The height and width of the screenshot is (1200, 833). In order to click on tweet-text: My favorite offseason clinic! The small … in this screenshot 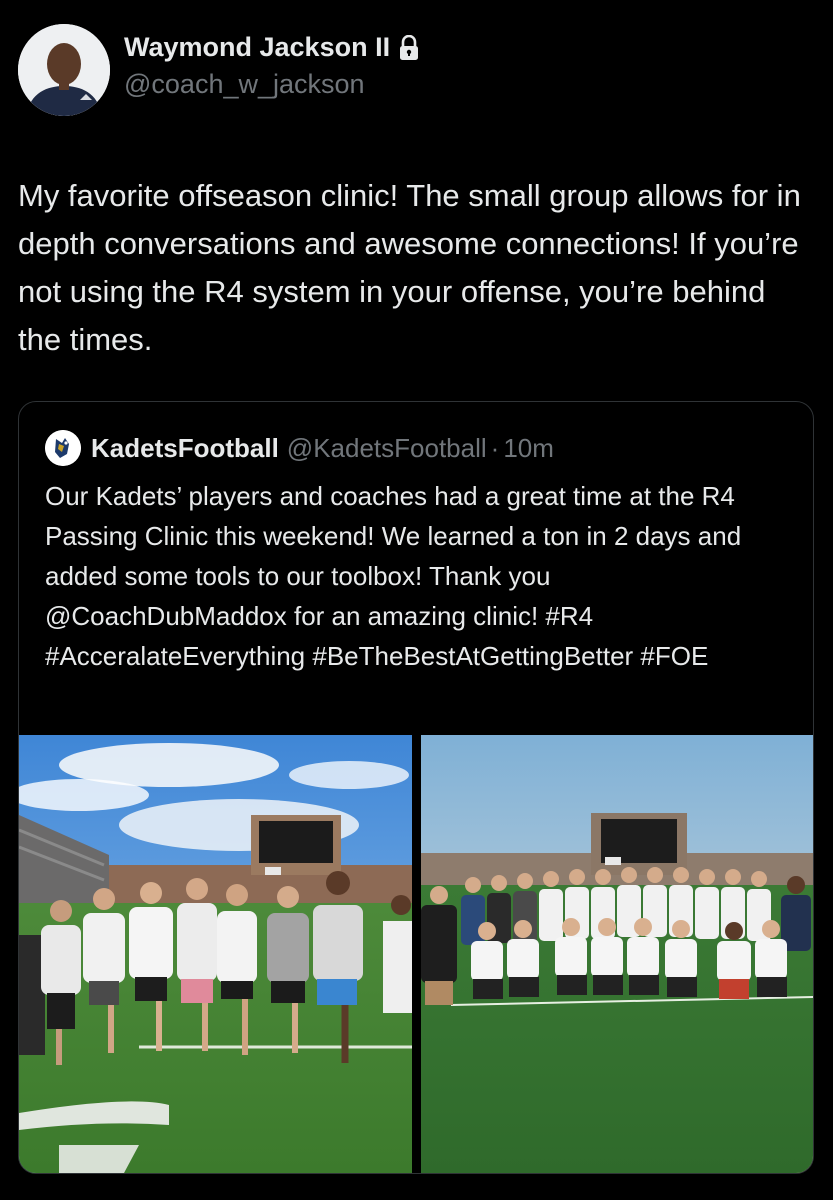, I will do `click(409, 267)`.